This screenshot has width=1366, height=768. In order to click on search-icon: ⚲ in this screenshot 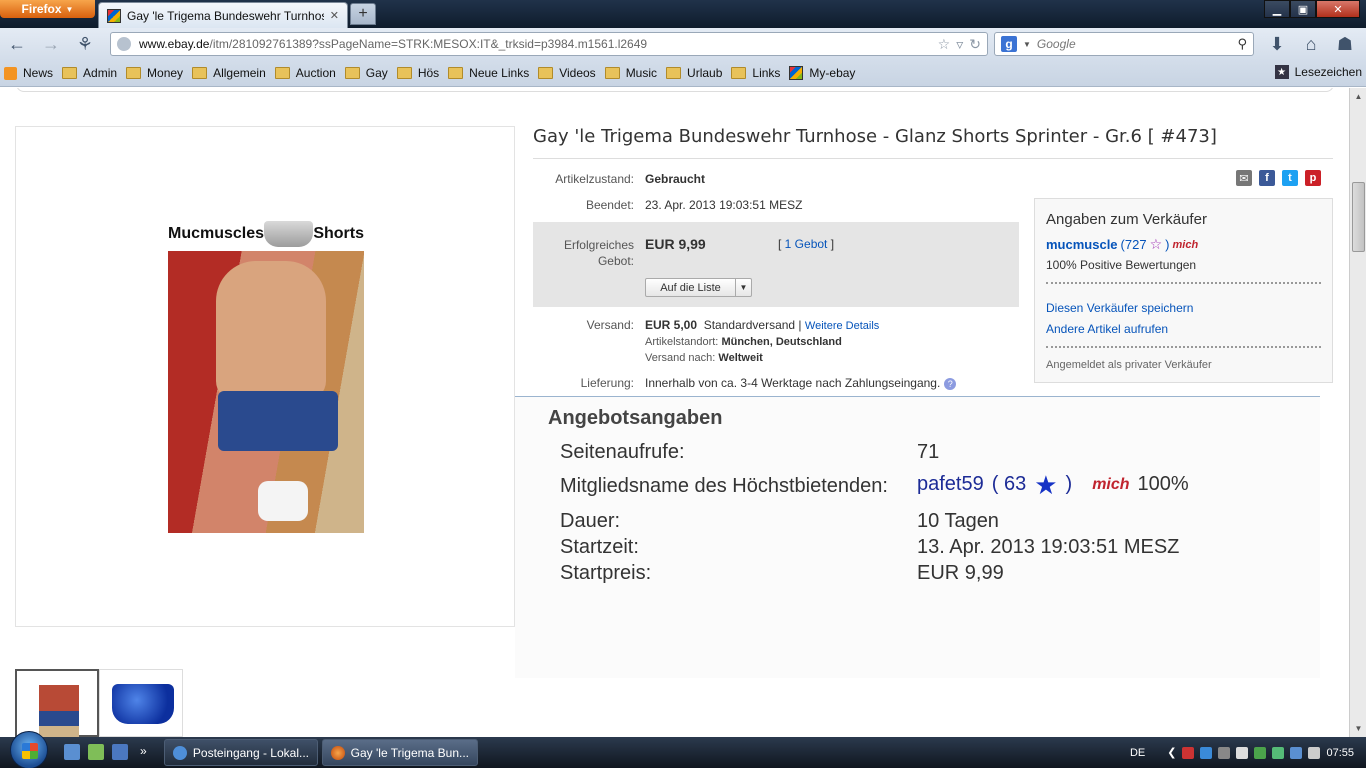, I will do `click(1242, 44)`.